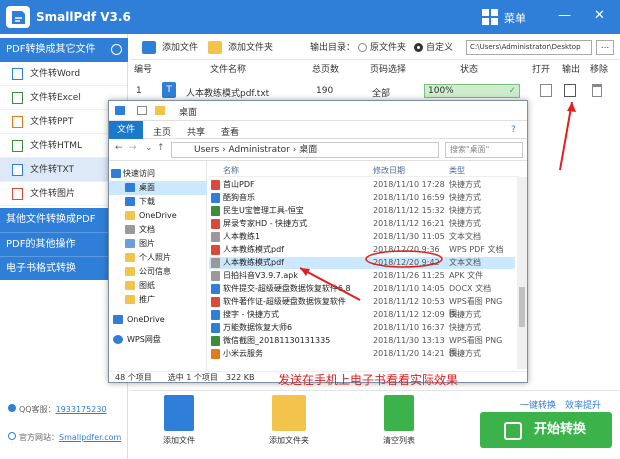 This screenshot has height=459, width=620. I want to click on nav-documents: 文档, so click(158, 230).